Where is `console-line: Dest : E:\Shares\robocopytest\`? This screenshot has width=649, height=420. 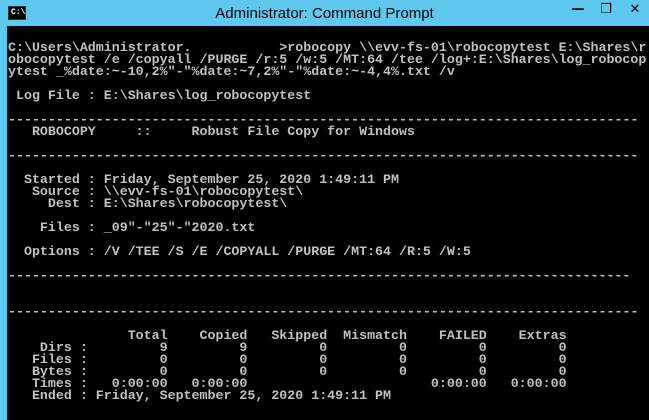 console-line: Dest : E:\Shares\robocopytest\ is located at coordinates (148, 203).